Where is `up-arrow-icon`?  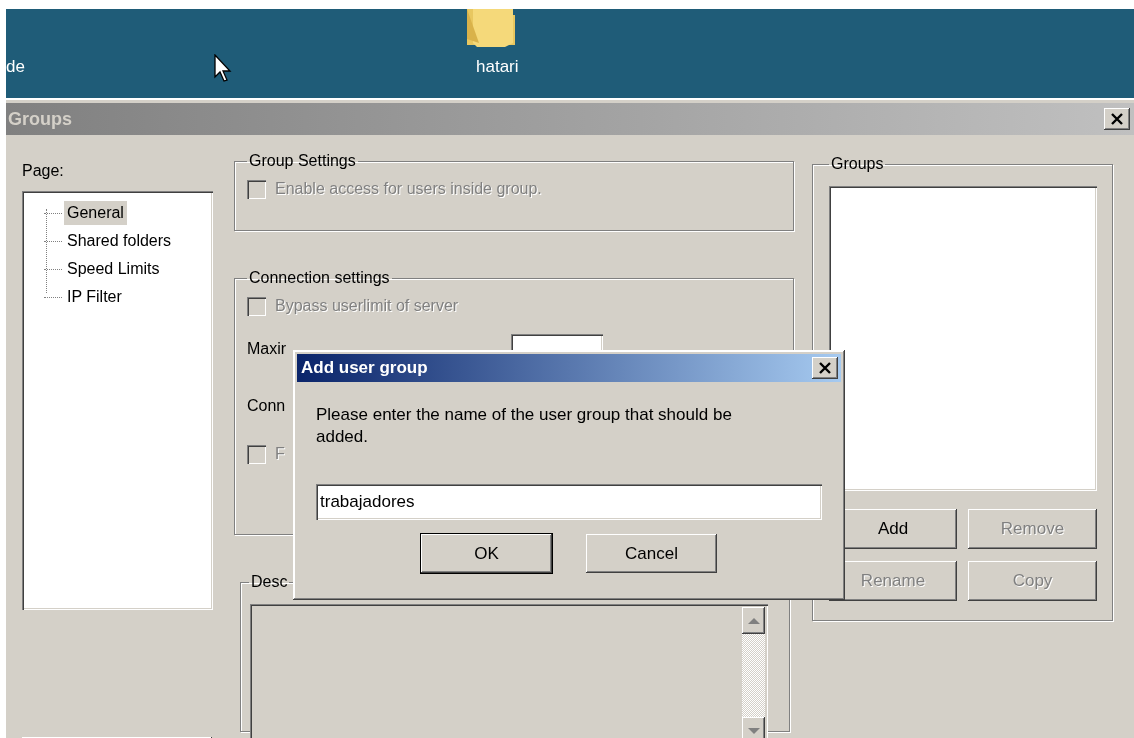
up-arrow-icon is located at coordinates (753, 620).